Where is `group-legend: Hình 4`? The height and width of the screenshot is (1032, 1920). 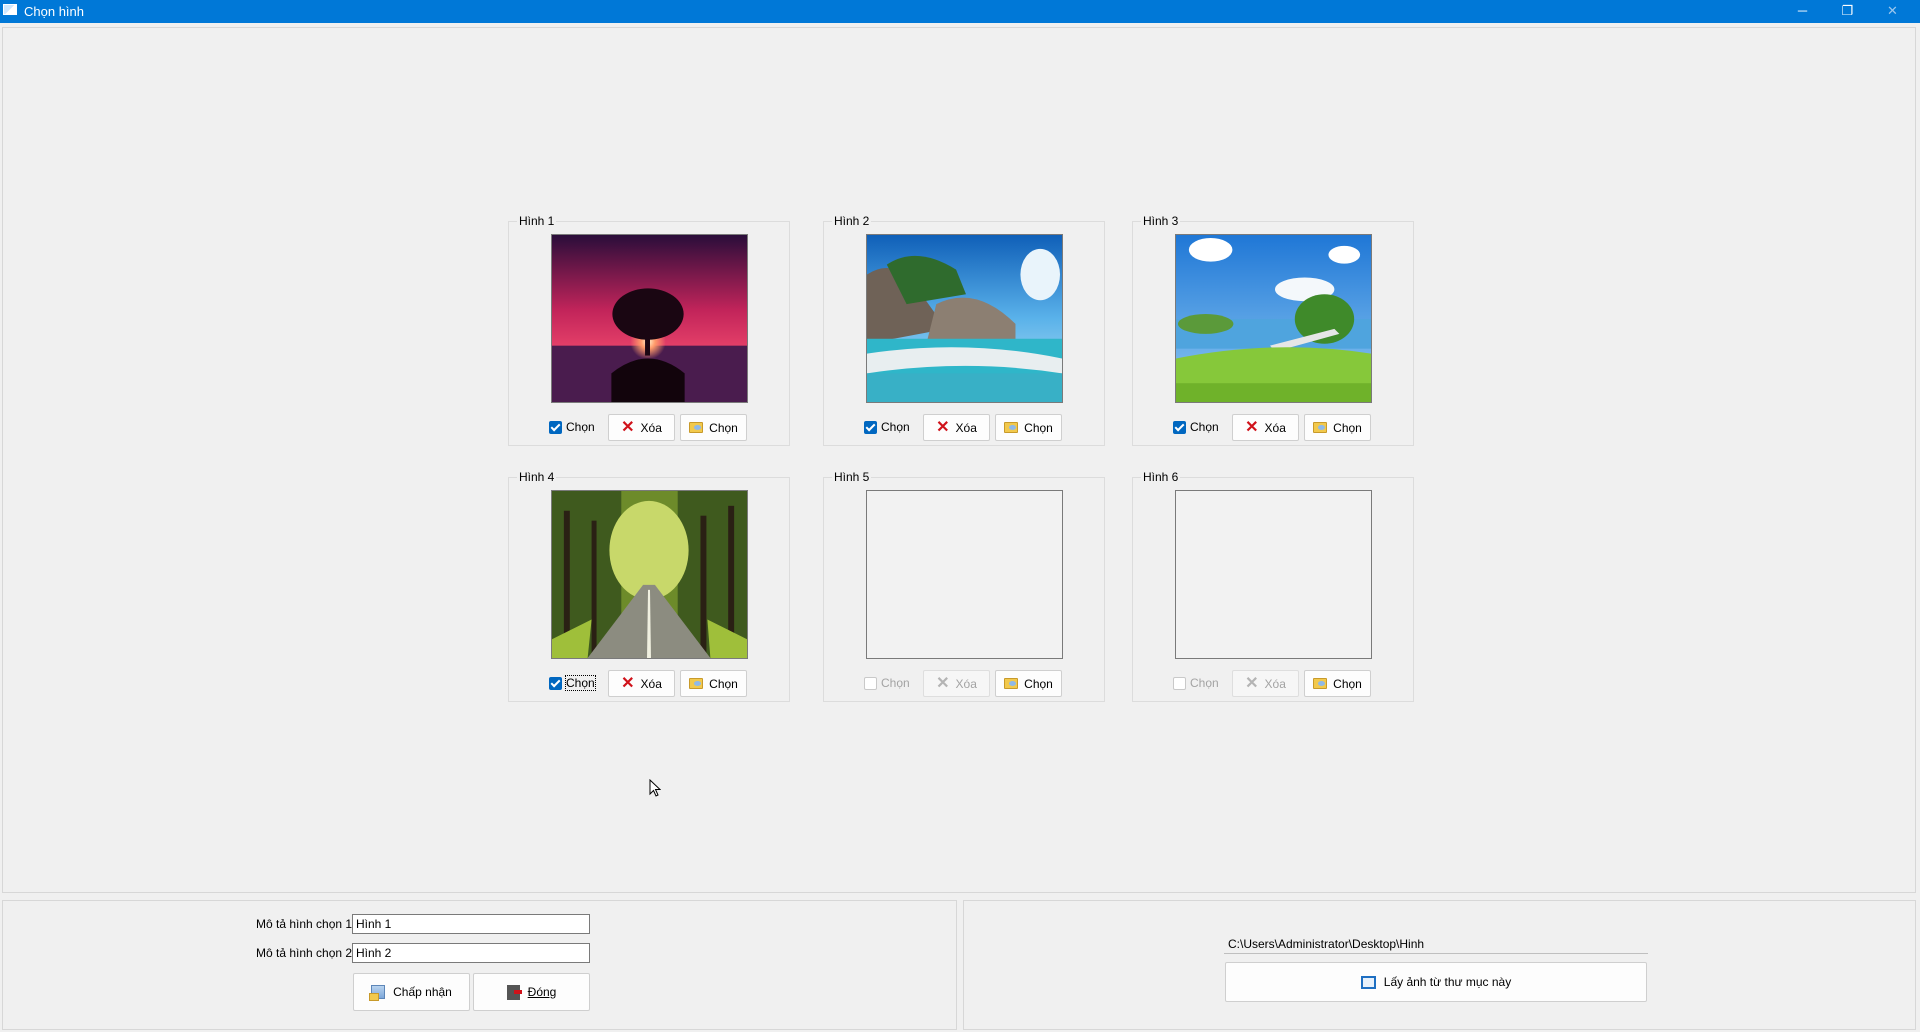 group-legend: Hình 4 is located at coordinates (537, 477).